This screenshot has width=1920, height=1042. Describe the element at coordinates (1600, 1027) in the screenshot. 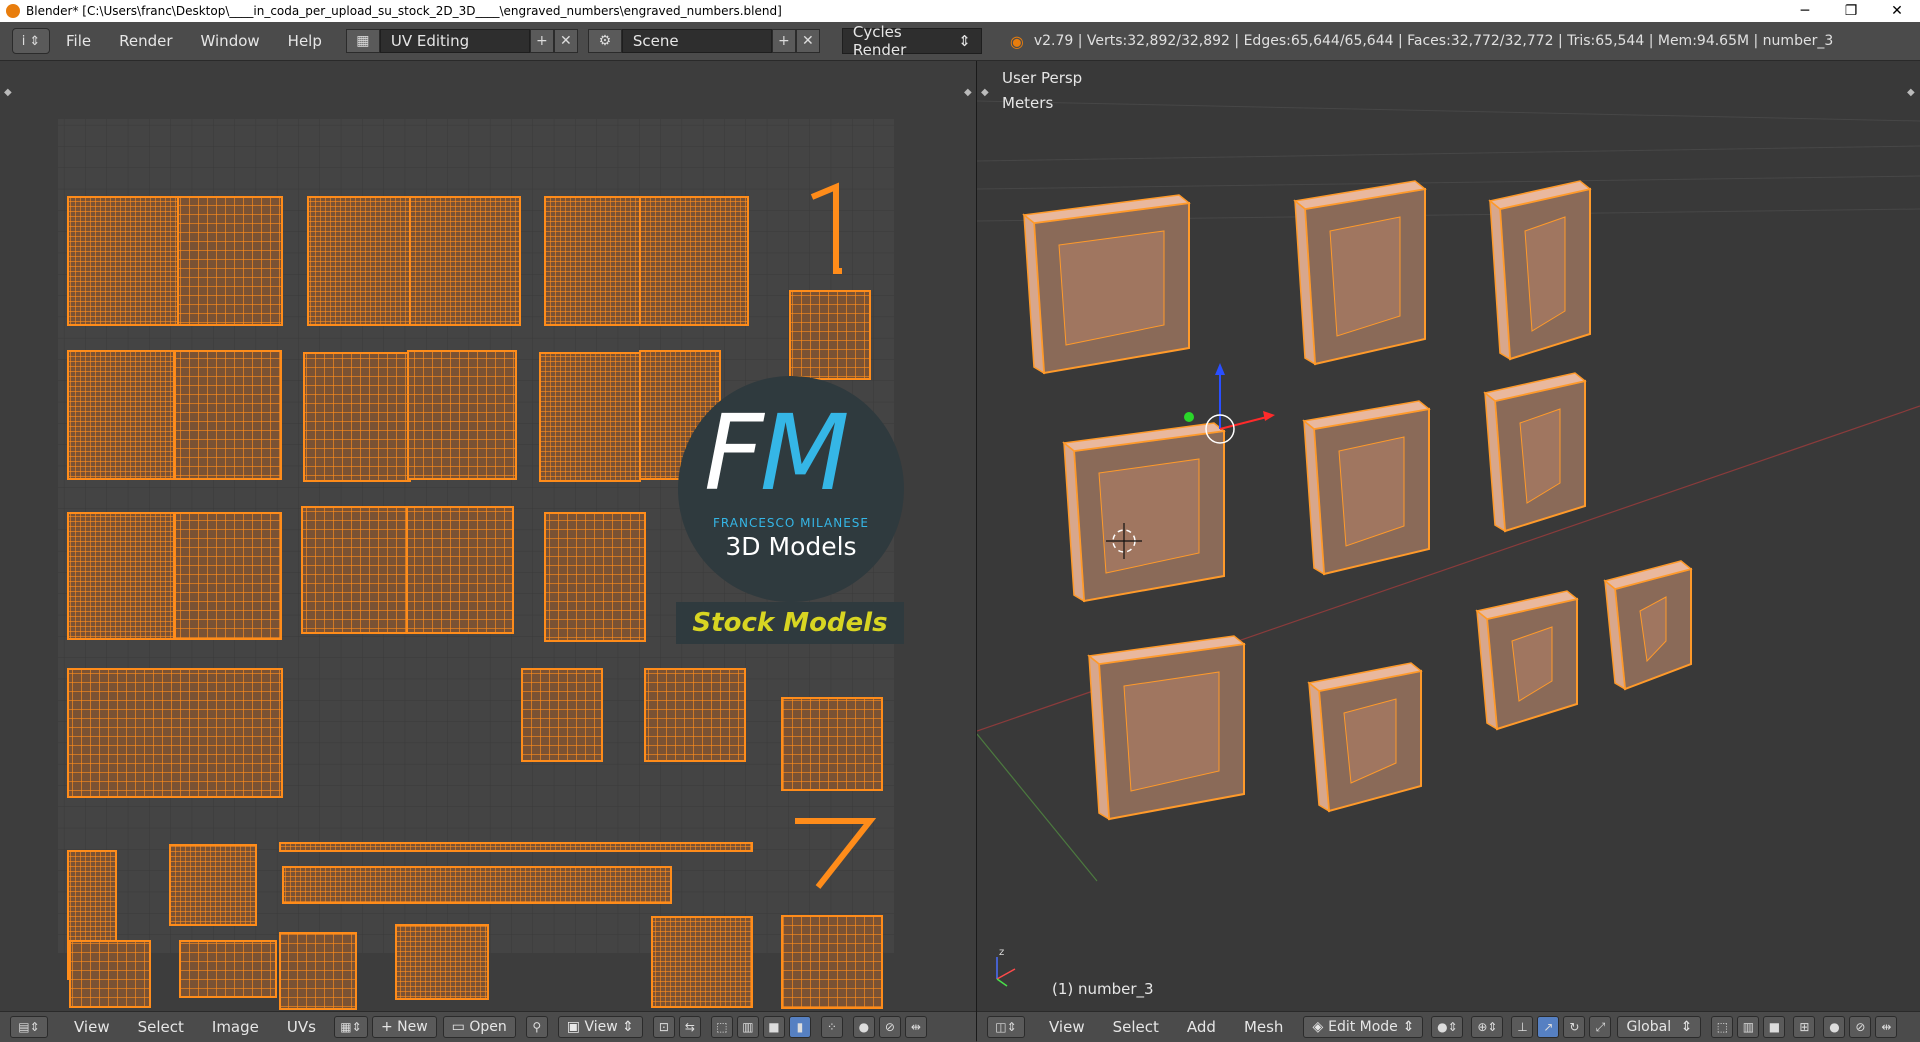

I see `scale-manipulator-icon: ⤢` at that location.